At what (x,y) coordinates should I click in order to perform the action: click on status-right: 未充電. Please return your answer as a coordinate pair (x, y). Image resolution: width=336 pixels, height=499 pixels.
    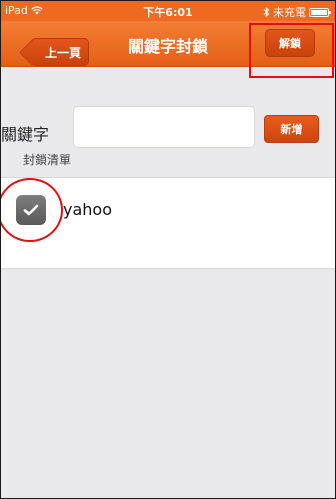
    Looking at the image, I should click on (297, 12).